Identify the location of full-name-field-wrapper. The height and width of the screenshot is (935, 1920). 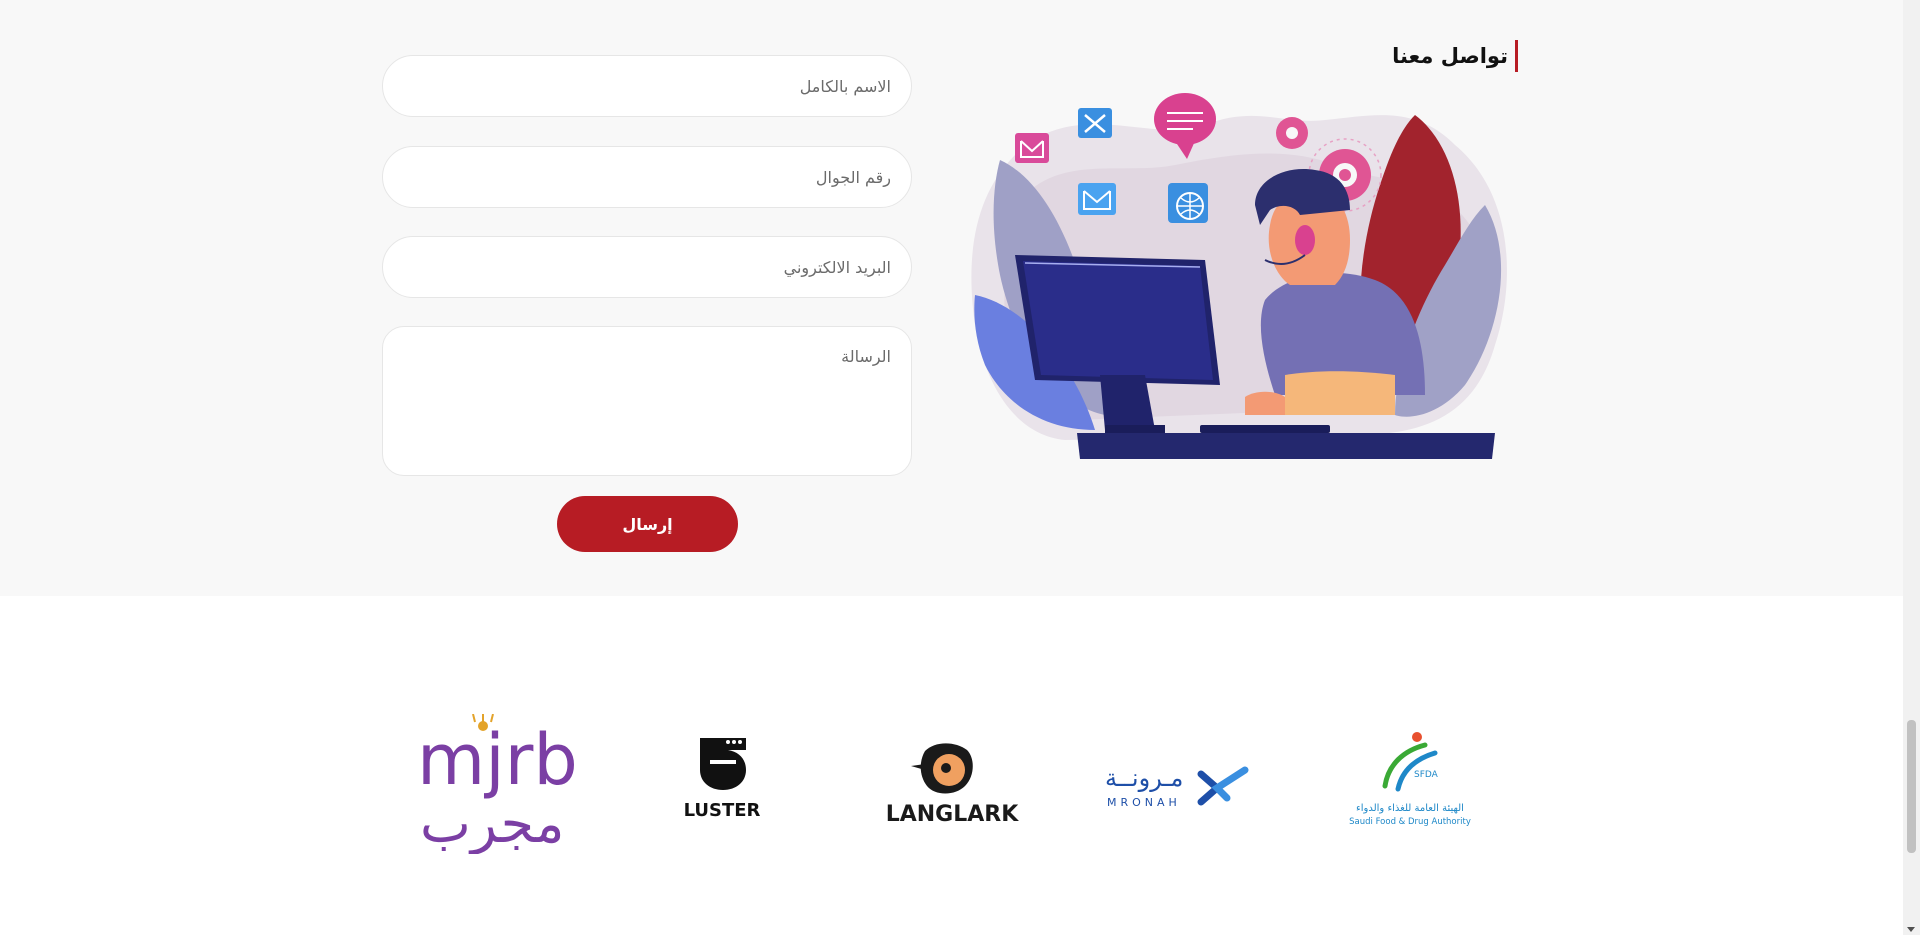
(647, 86).